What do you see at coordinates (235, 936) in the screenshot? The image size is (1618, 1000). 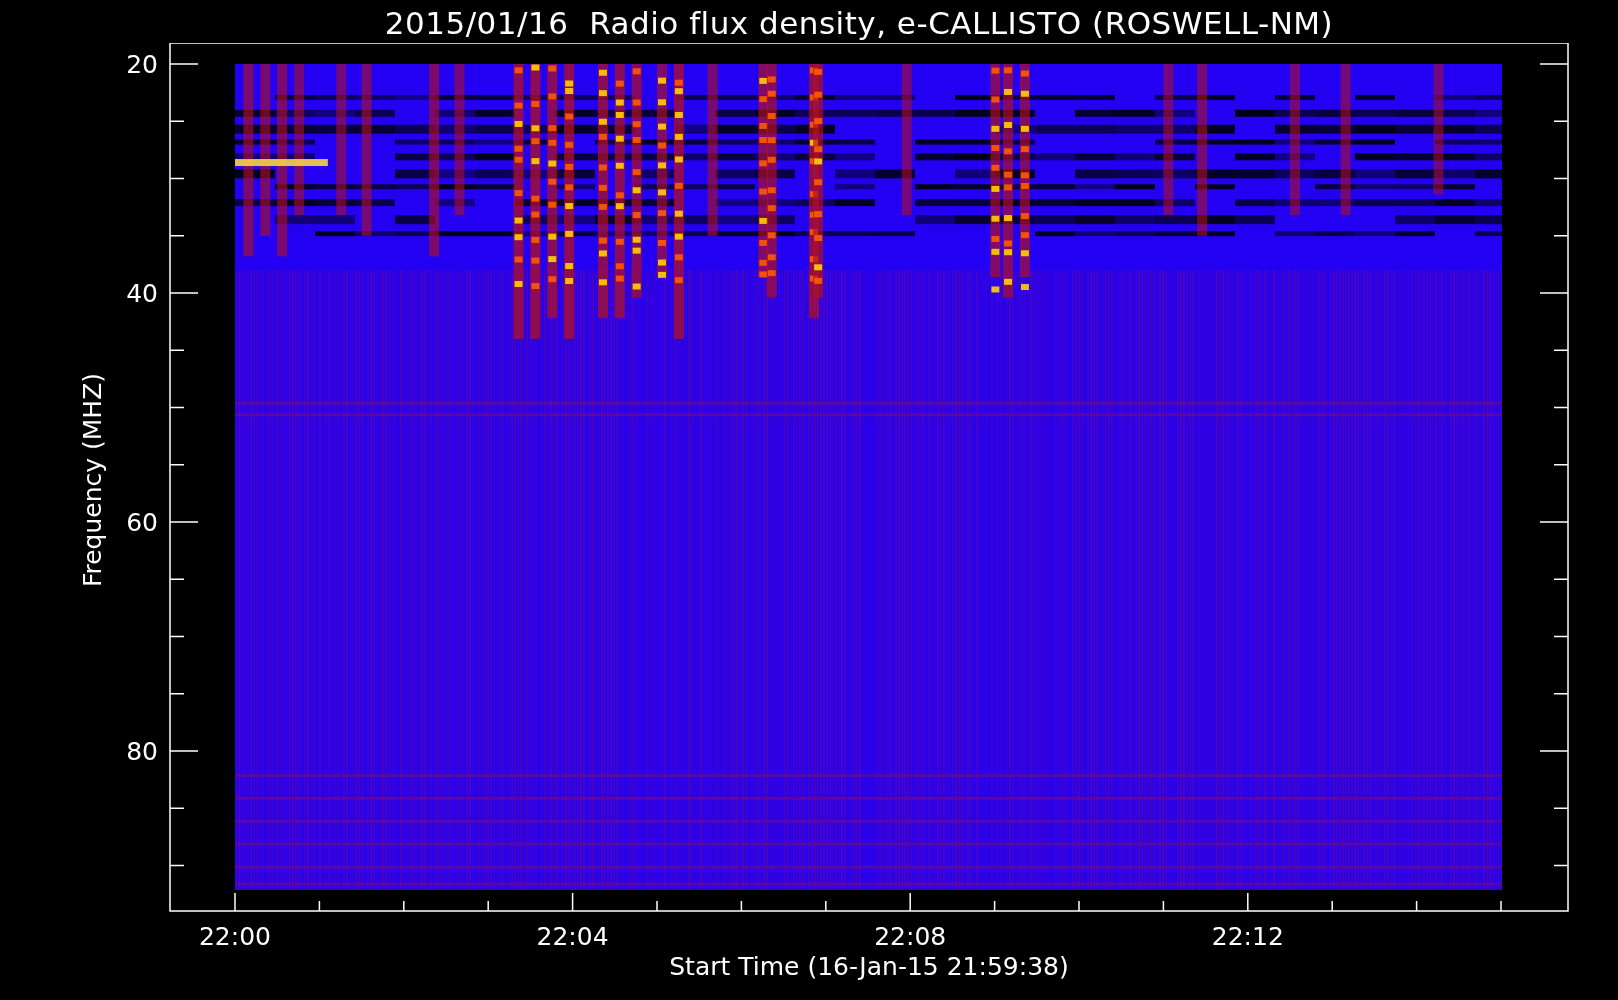 I see `tick-label: 22:00` at bounding box center [235, 936].